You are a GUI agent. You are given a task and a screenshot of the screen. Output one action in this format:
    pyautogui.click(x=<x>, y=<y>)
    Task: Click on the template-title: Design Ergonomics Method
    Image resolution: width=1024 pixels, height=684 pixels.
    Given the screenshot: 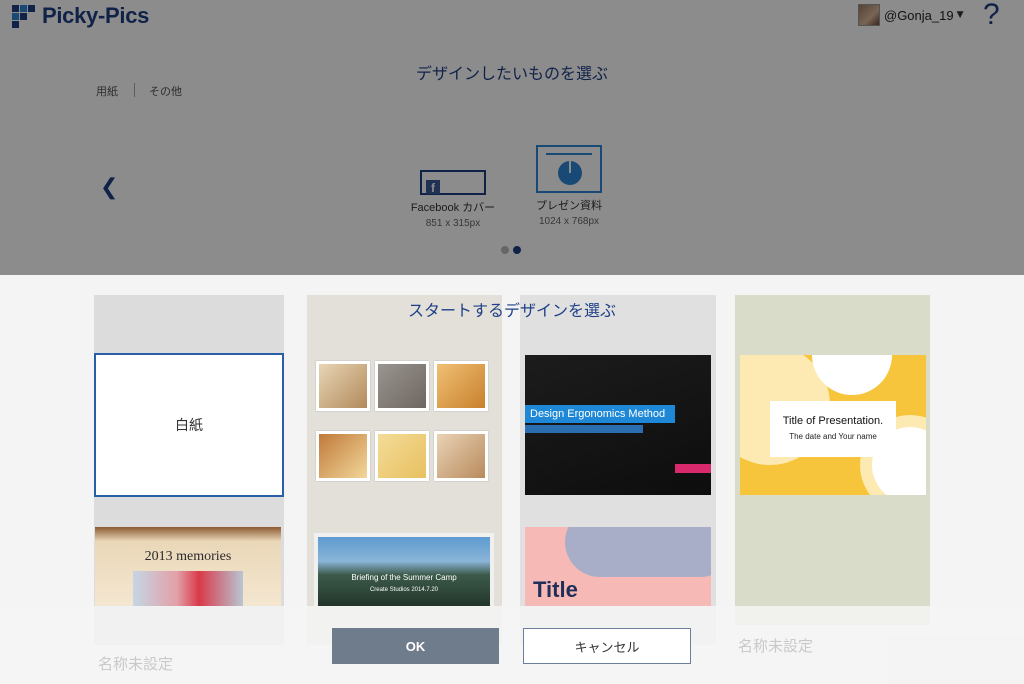 What is the action you would take?
    pyautogui.click(x=600, y=414)
    